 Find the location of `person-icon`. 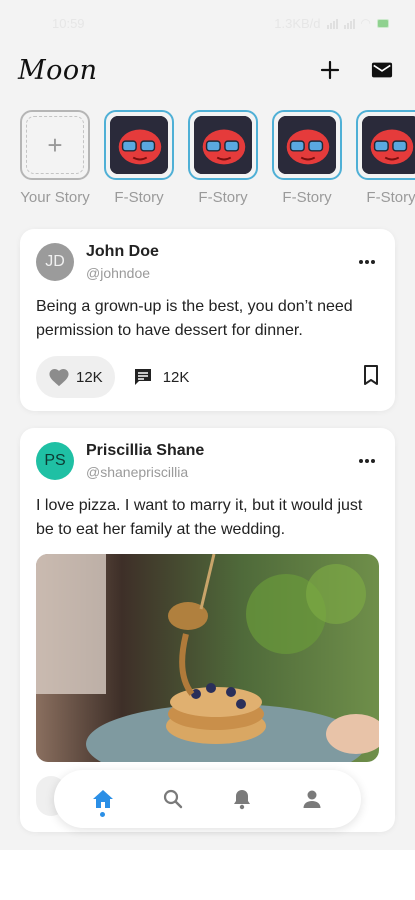

person-icon is located at coordinates (312, 799).